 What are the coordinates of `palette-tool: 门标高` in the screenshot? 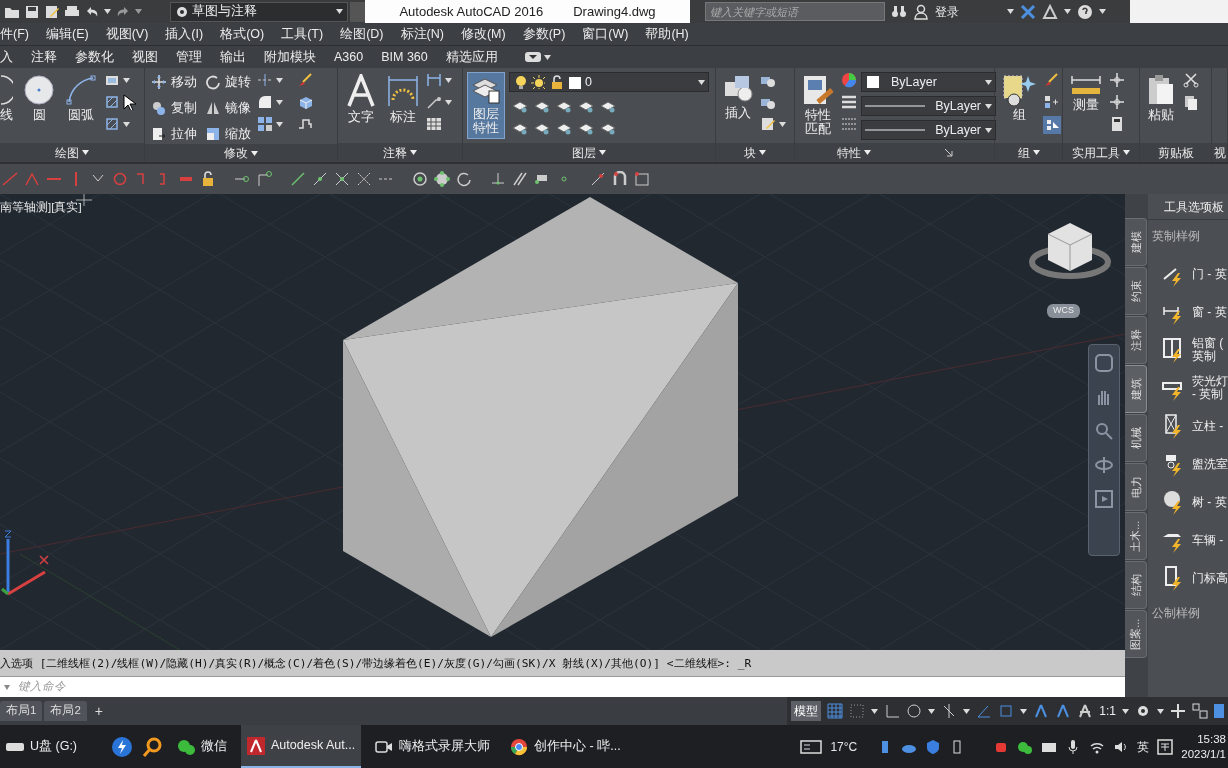 It's located at (1188, 578).